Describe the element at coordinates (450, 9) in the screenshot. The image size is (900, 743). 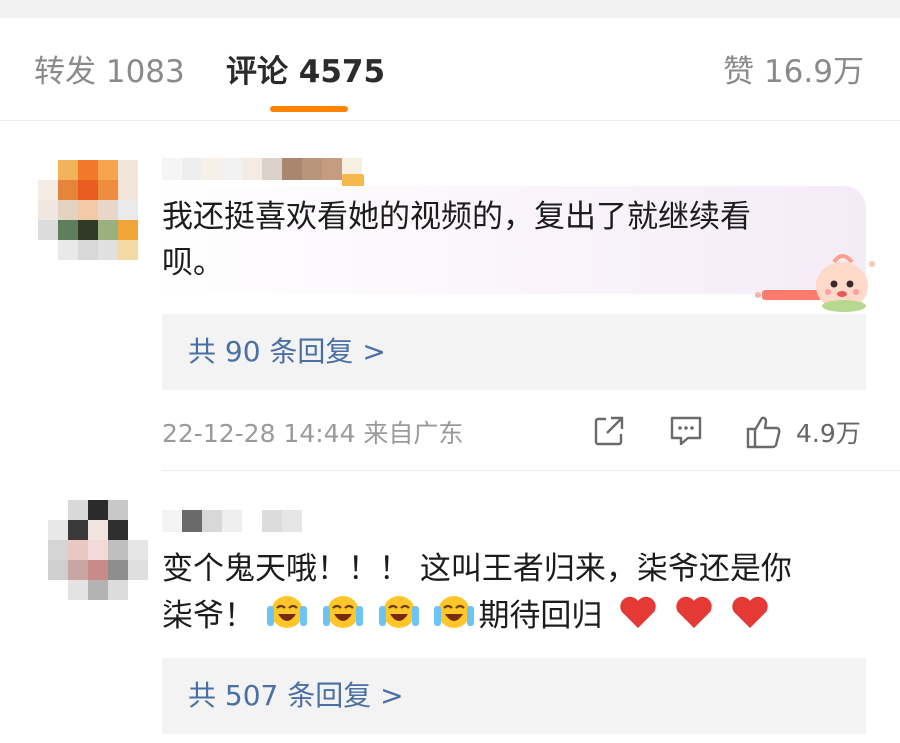
I see `status-strip` at that location.